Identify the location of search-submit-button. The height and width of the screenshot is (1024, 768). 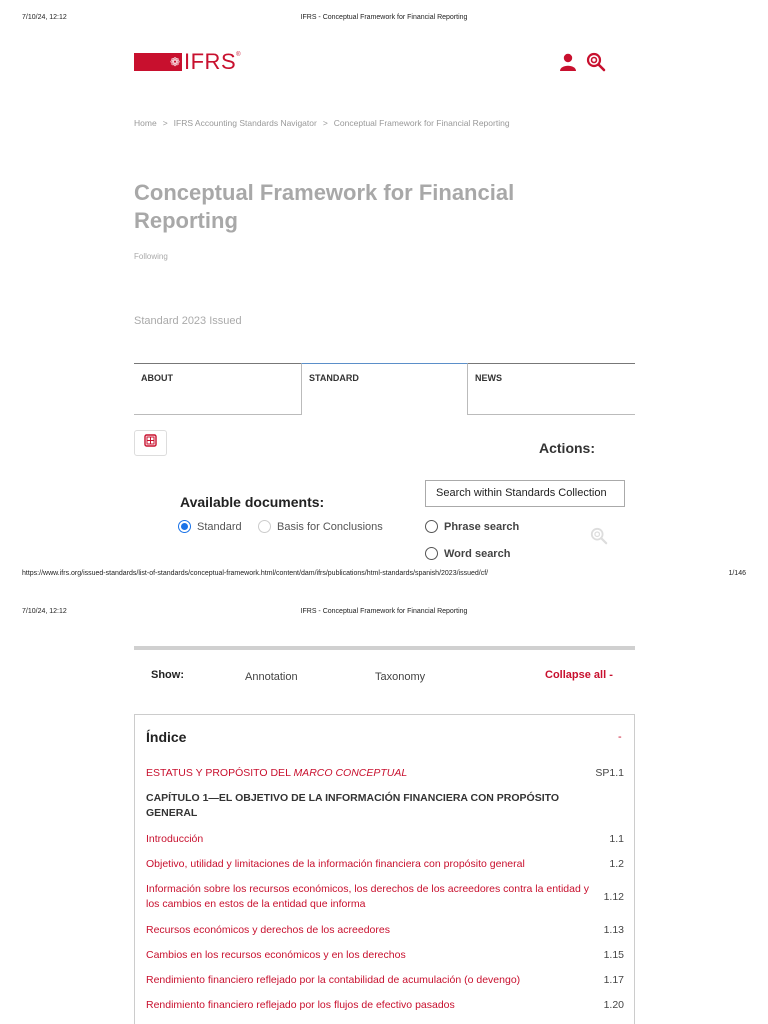
(599, 538).